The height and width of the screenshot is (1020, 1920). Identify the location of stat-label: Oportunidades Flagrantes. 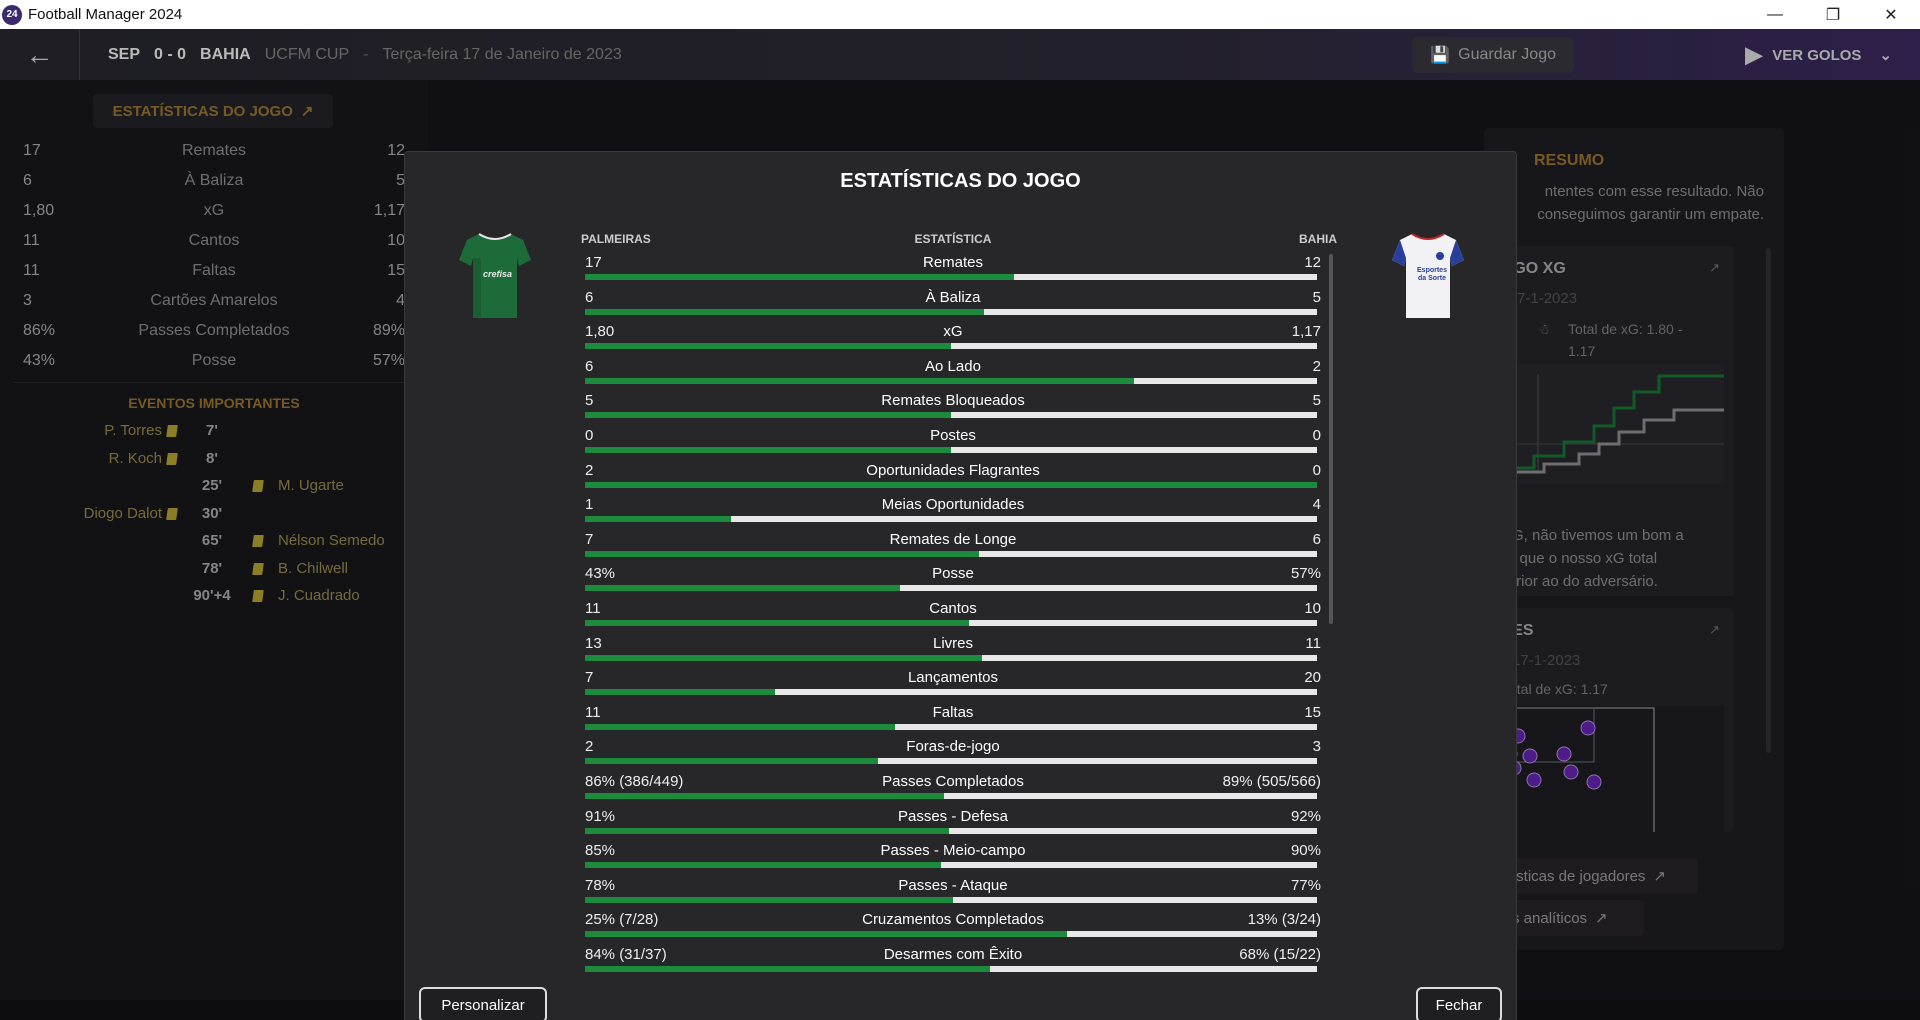
(953, 470).